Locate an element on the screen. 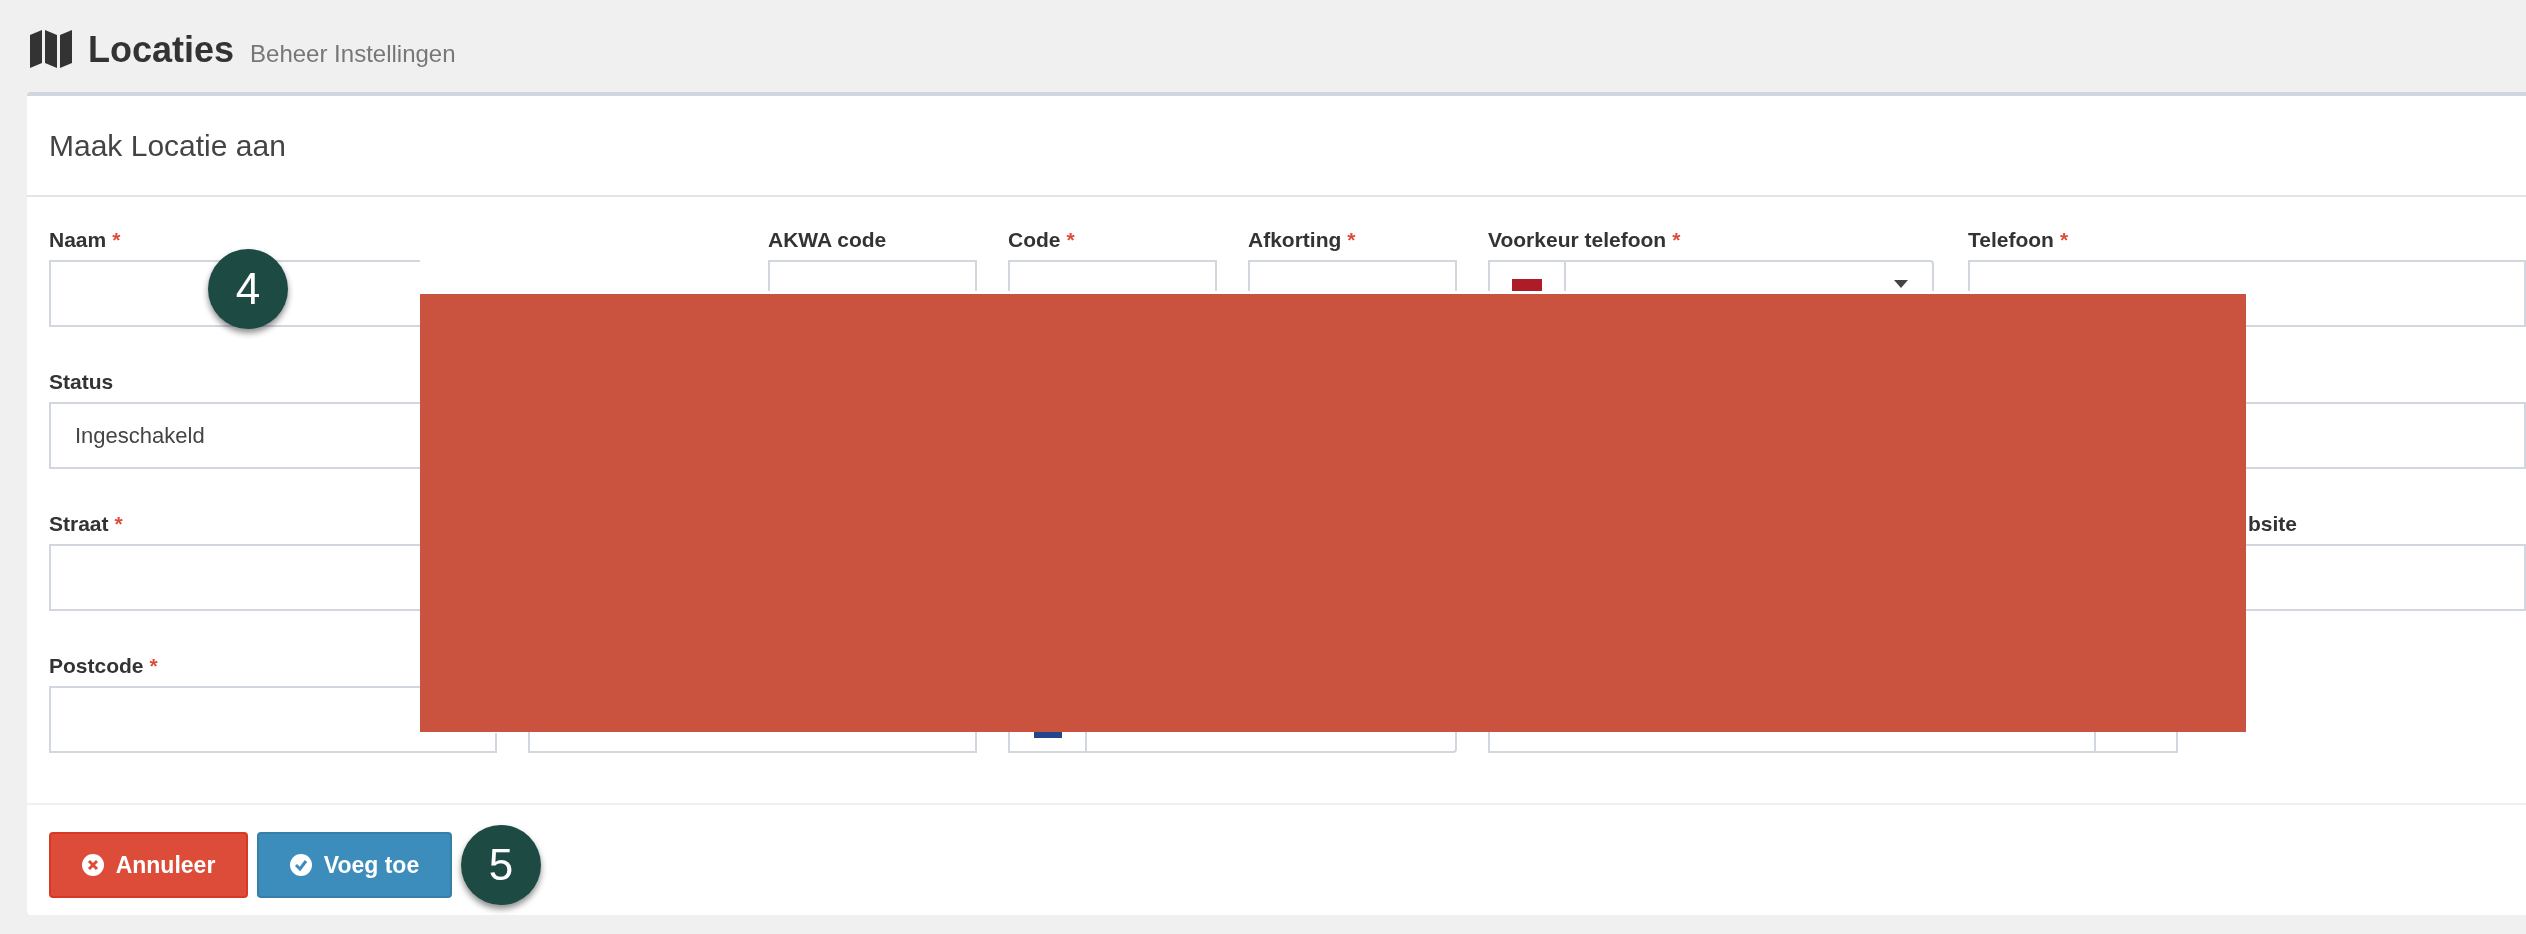 The width and height of the screenshot is (2526, 934). field-label: AKWA code is located at coordinates (827, 239).